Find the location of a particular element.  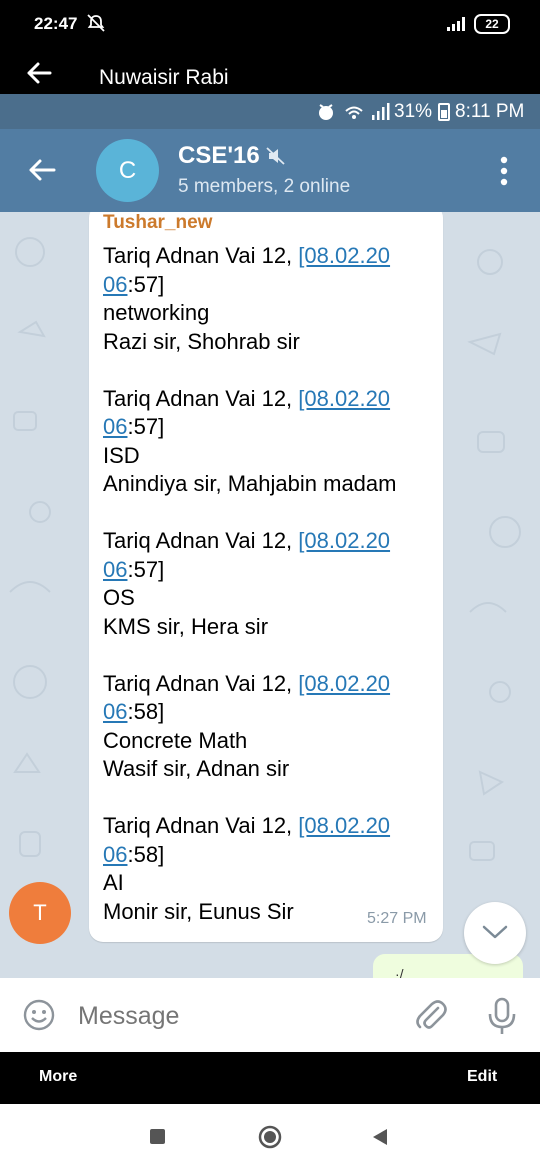

entry-teachers: Wasif sir, Adnan sir is located at coordinates (196, 768).